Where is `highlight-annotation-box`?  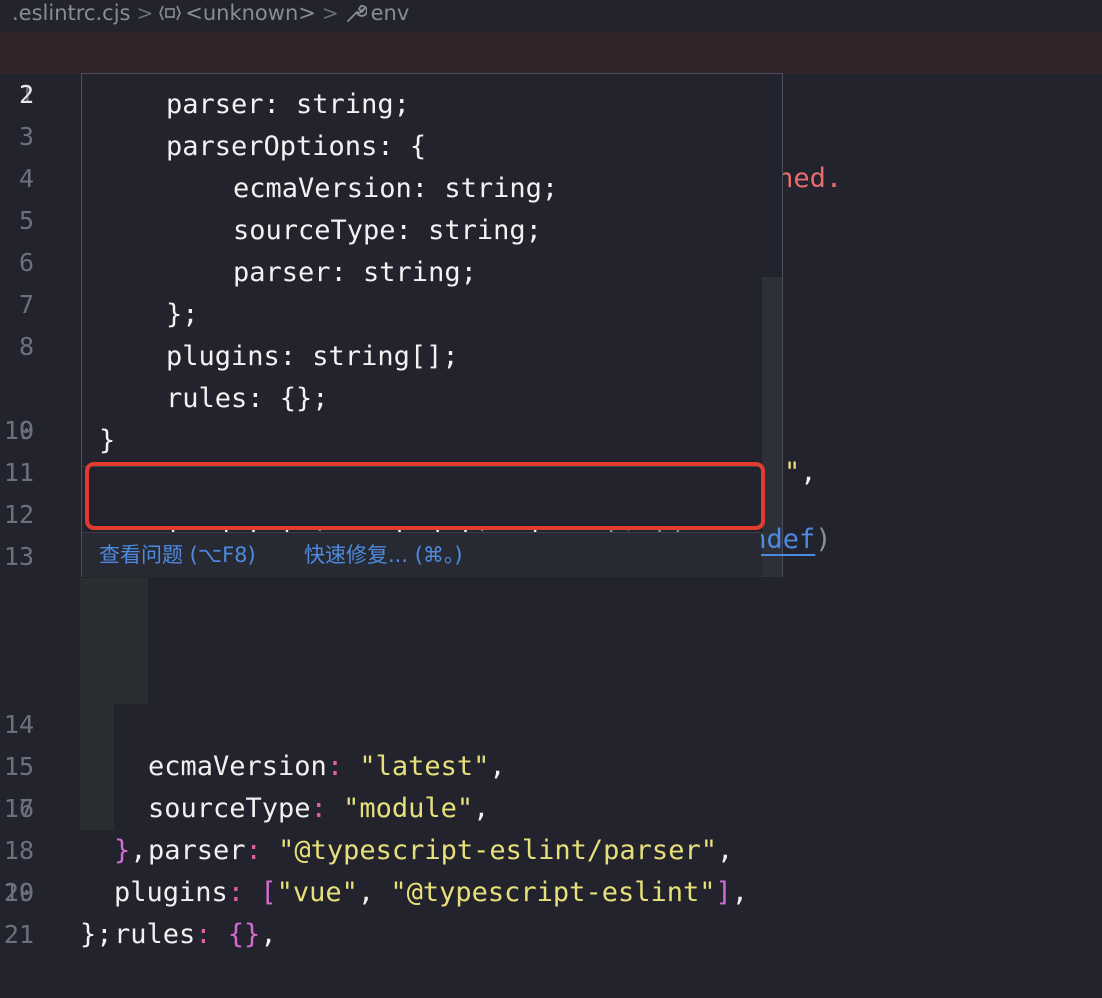 highlight-annotation-box is located at coordinates (425, 496).